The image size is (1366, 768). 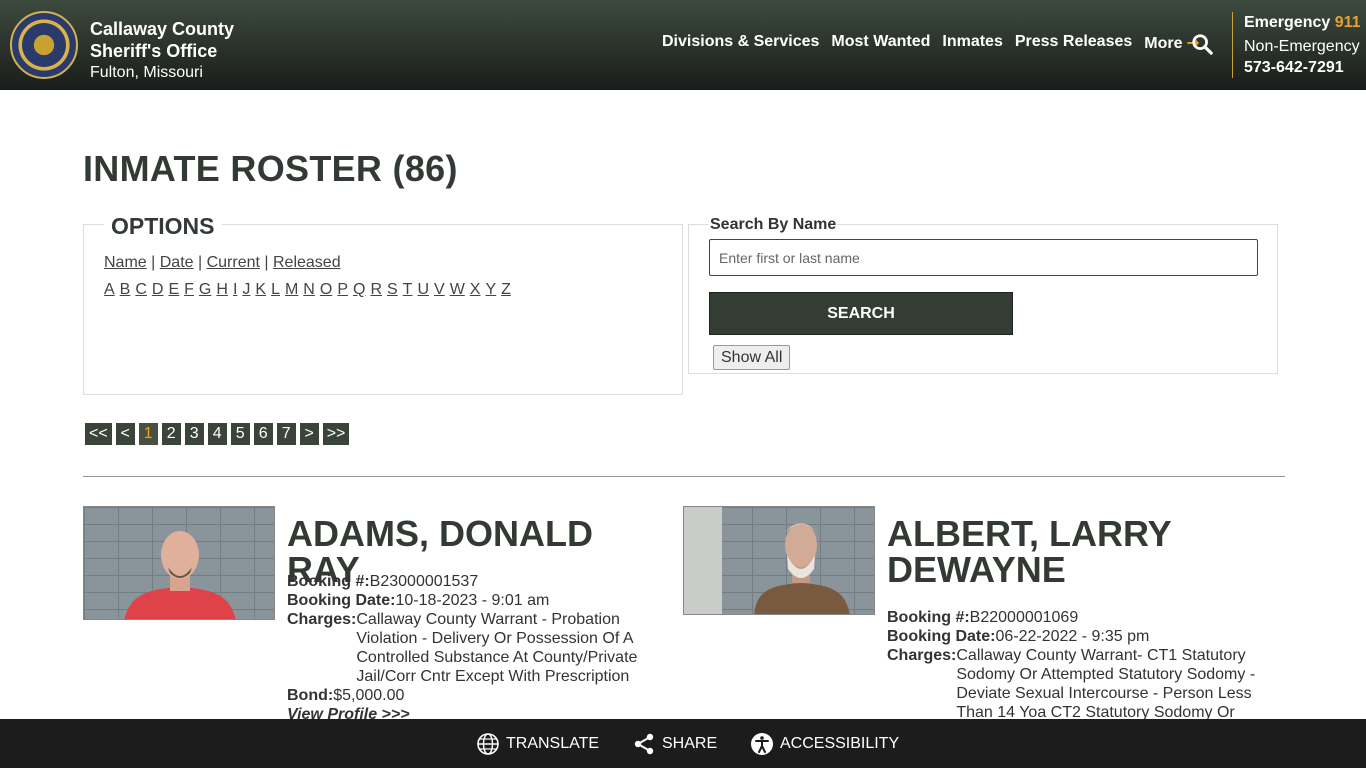 What do you see at coordinates (840, 743) in the screenshot?
I see `accessibility-label: ACCESSIBILITY` at bounding box center [840, 743].